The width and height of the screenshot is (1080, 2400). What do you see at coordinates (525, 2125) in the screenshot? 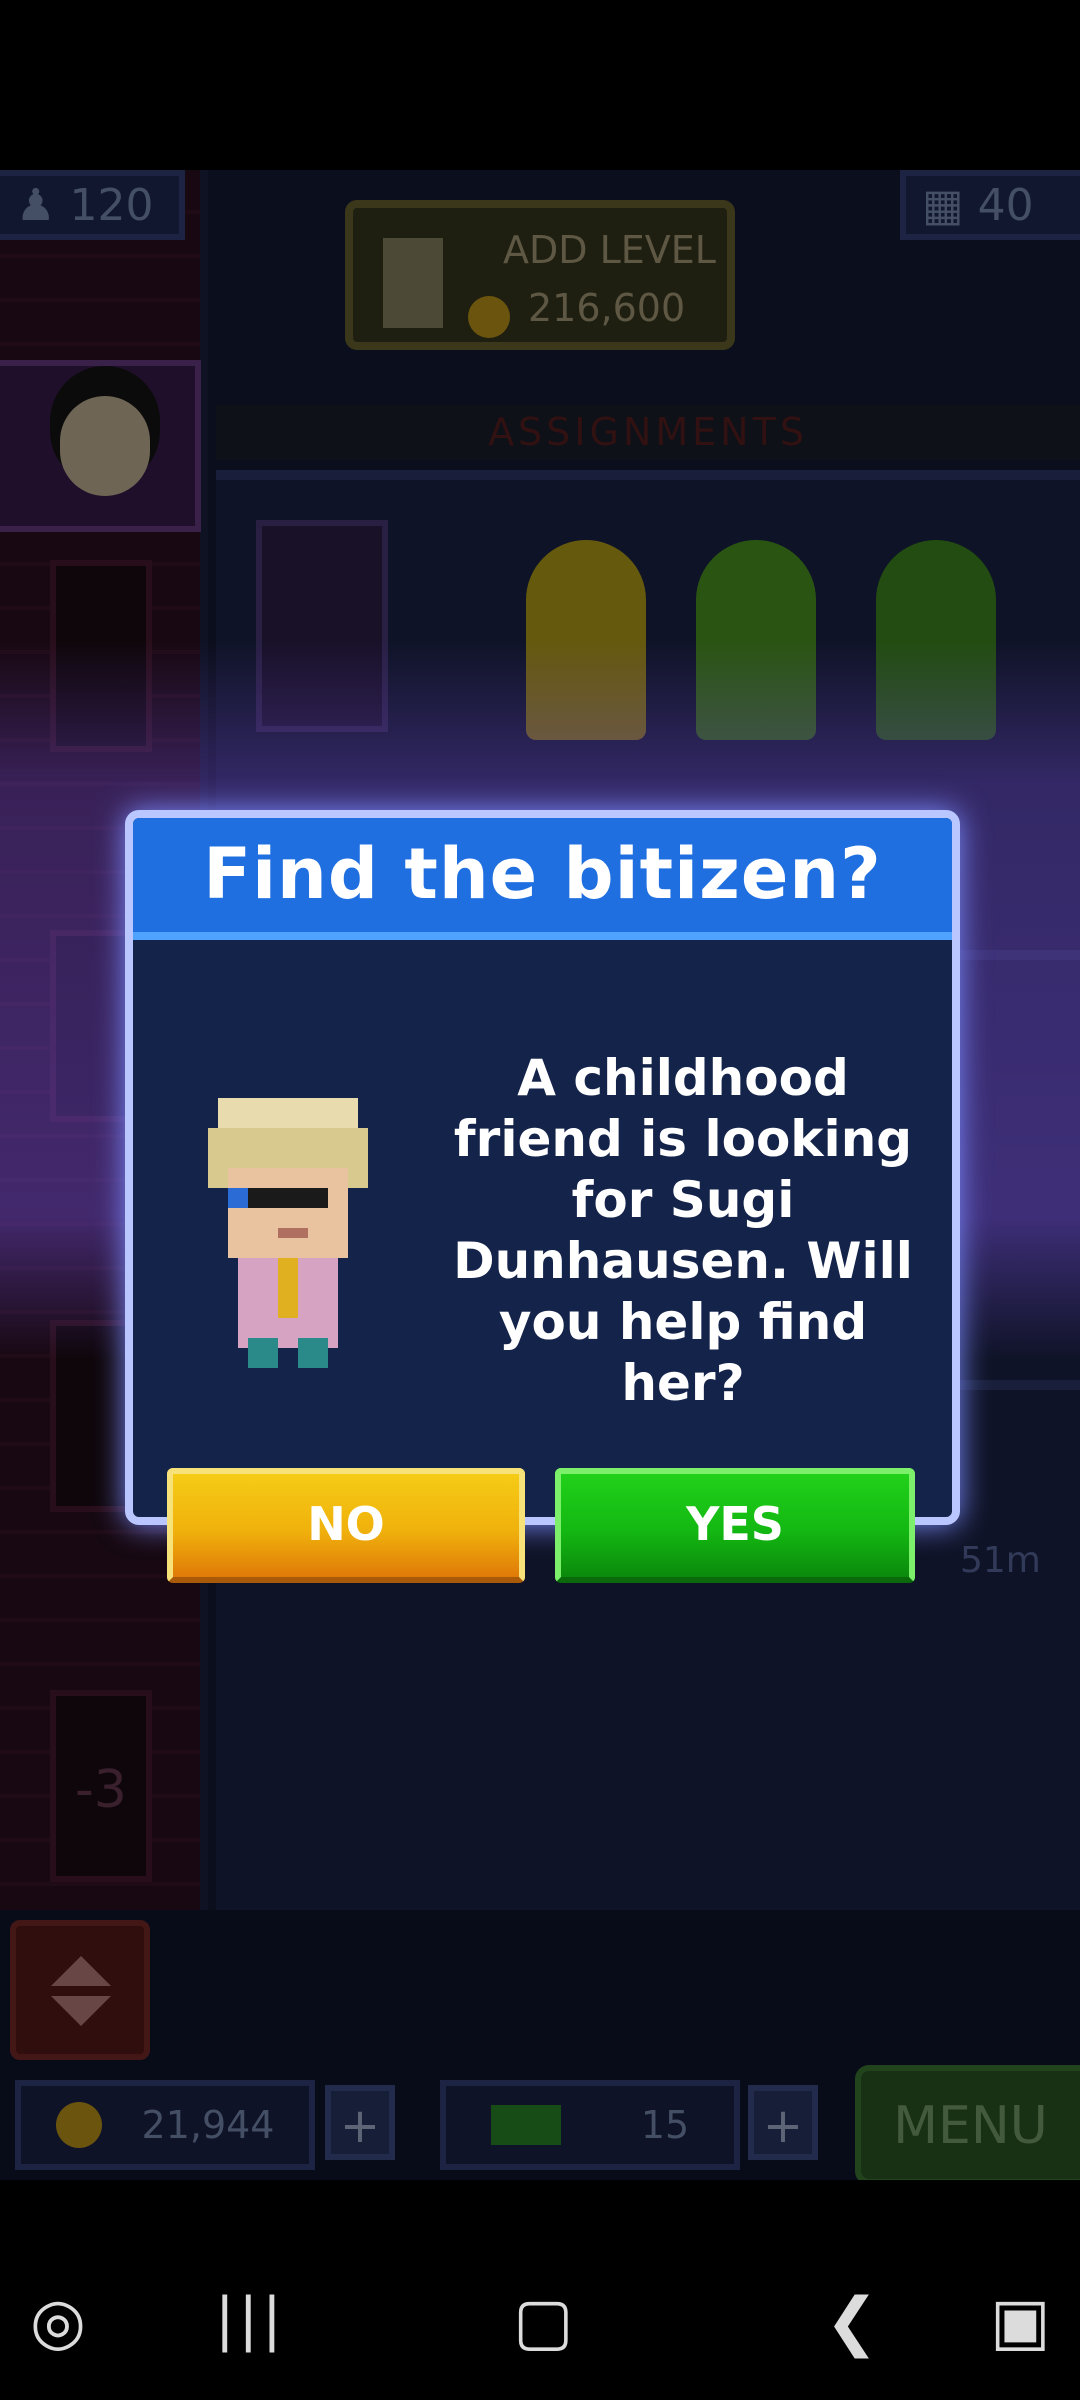
I see `bux-icon` at bounding box center [525, 2125].